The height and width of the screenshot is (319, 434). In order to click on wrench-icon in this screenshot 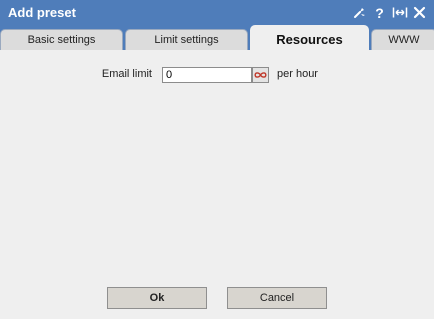, I will do `click(359, 12)`.